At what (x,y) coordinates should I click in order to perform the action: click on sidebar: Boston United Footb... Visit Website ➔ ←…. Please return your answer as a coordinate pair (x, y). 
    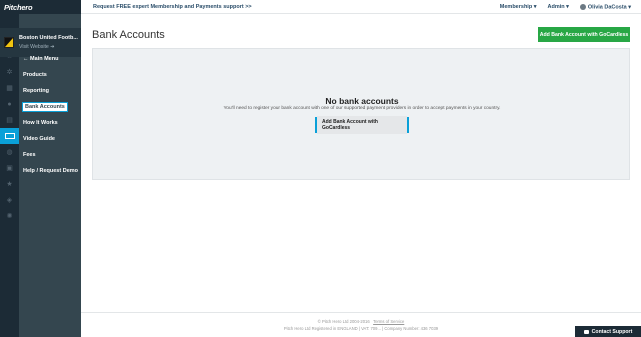
    Looking at the image, I should click on (40, 175).